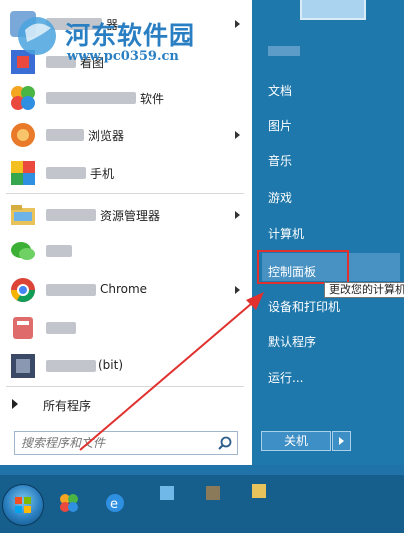 The image size is (404, 533). I want to click on windows-logo-icon, so click(23, 505).